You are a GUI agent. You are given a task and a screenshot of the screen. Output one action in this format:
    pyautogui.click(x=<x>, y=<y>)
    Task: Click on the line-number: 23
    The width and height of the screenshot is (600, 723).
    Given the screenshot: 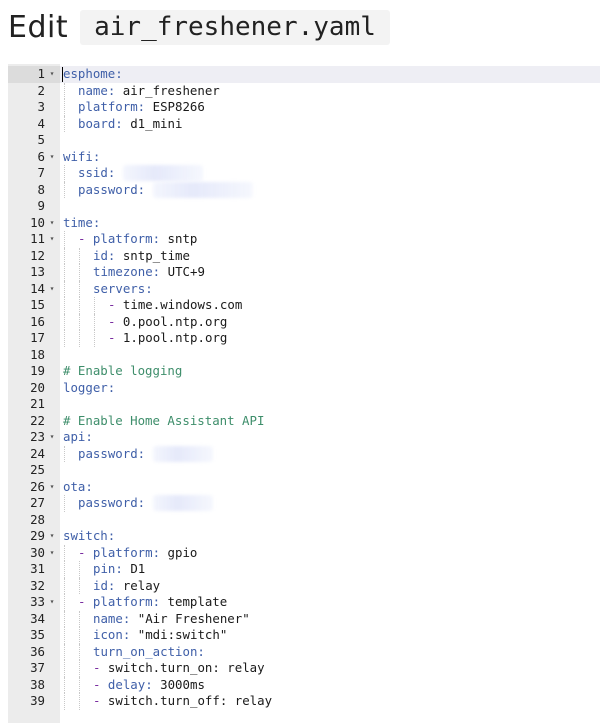 What is the action you would take?
    pyautogui.click(x=37, y=436)
    